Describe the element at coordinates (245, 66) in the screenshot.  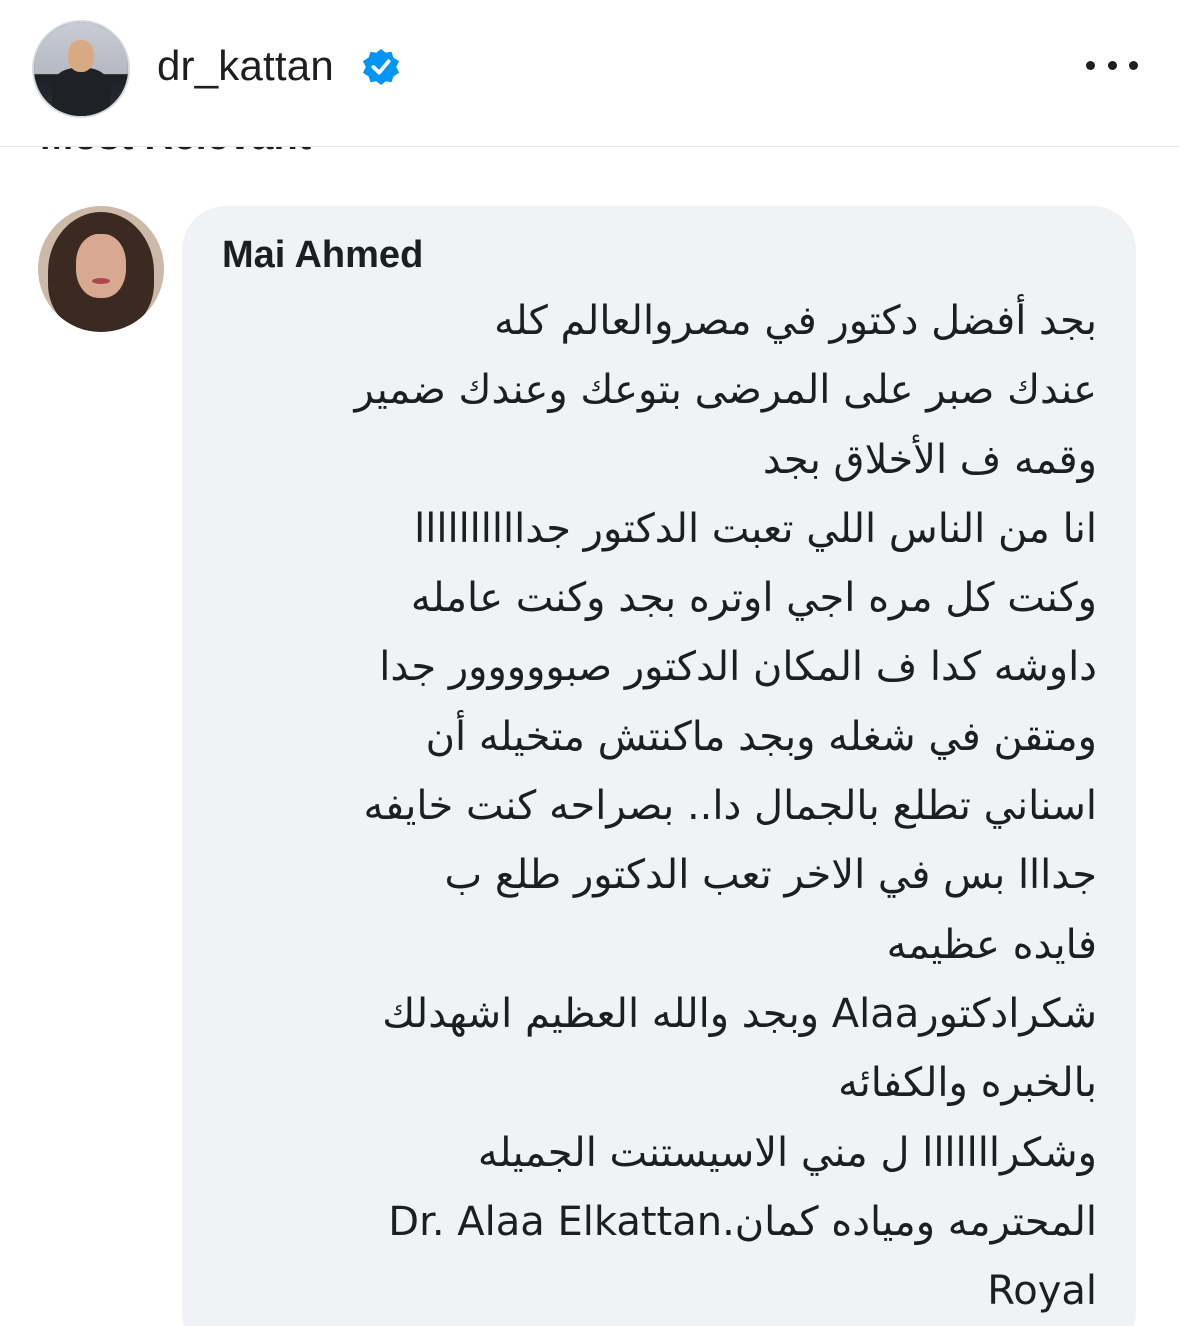
I see `profile-username: dr_kattan` at that location.